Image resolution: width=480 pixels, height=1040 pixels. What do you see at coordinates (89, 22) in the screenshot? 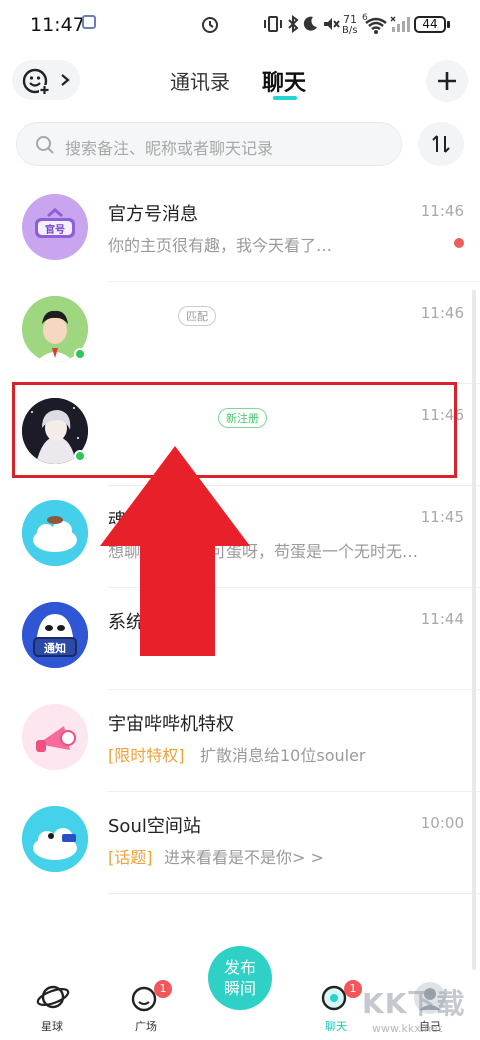
I see `app-notification-icon` at bounding box center [89, 22].